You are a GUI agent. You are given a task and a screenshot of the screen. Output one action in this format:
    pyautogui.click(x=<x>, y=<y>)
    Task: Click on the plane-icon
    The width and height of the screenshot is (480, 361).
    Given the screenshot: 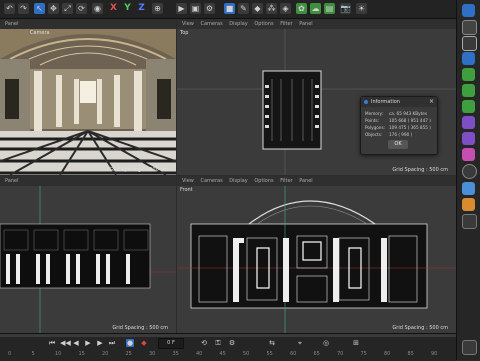 What is the action you would take?
    pyautogui.click(x=469, y=43)
    